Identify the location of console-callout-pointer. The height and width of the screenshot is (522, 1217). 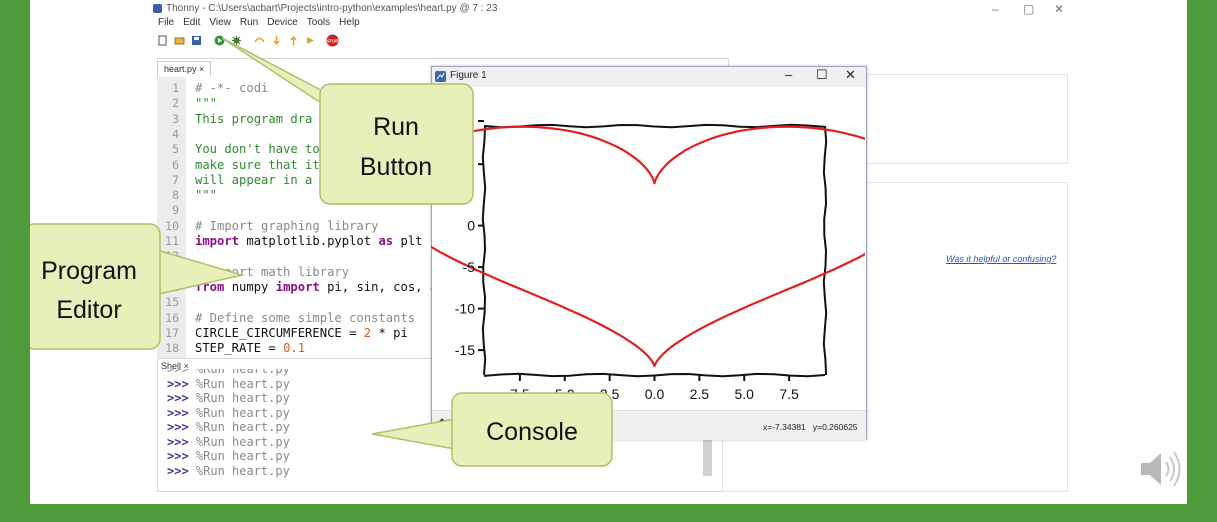
(416, 434).